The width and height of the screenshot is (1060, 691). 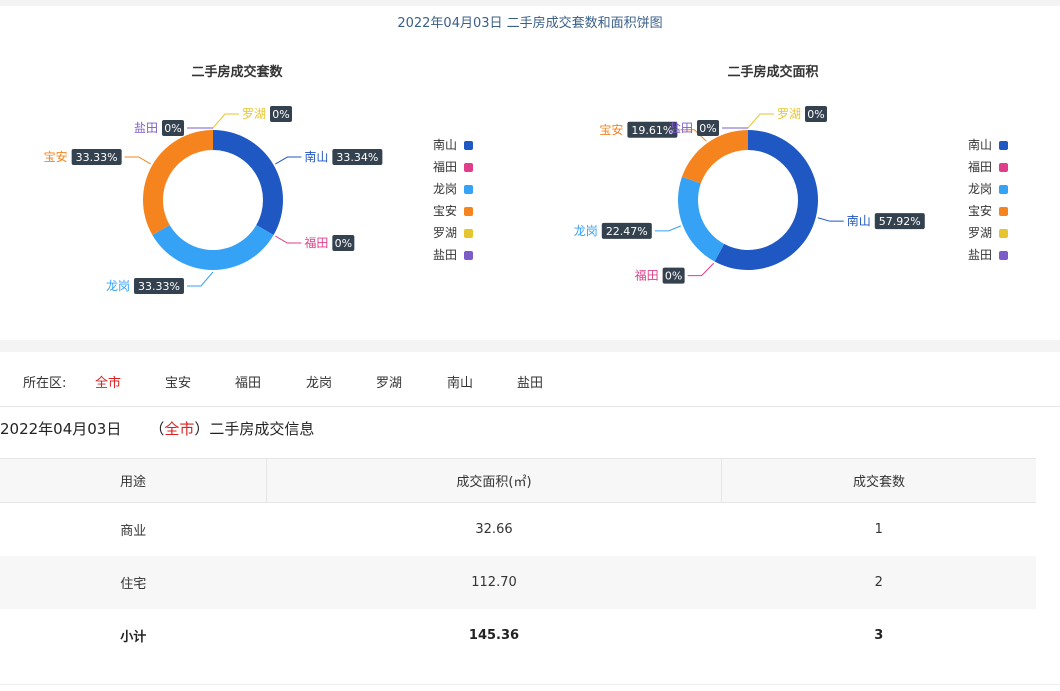 What do you see at coordinates (900, 221) in the screenshot?
I see `slice-value-label: 57.92%` at bounding box center [900, 221].